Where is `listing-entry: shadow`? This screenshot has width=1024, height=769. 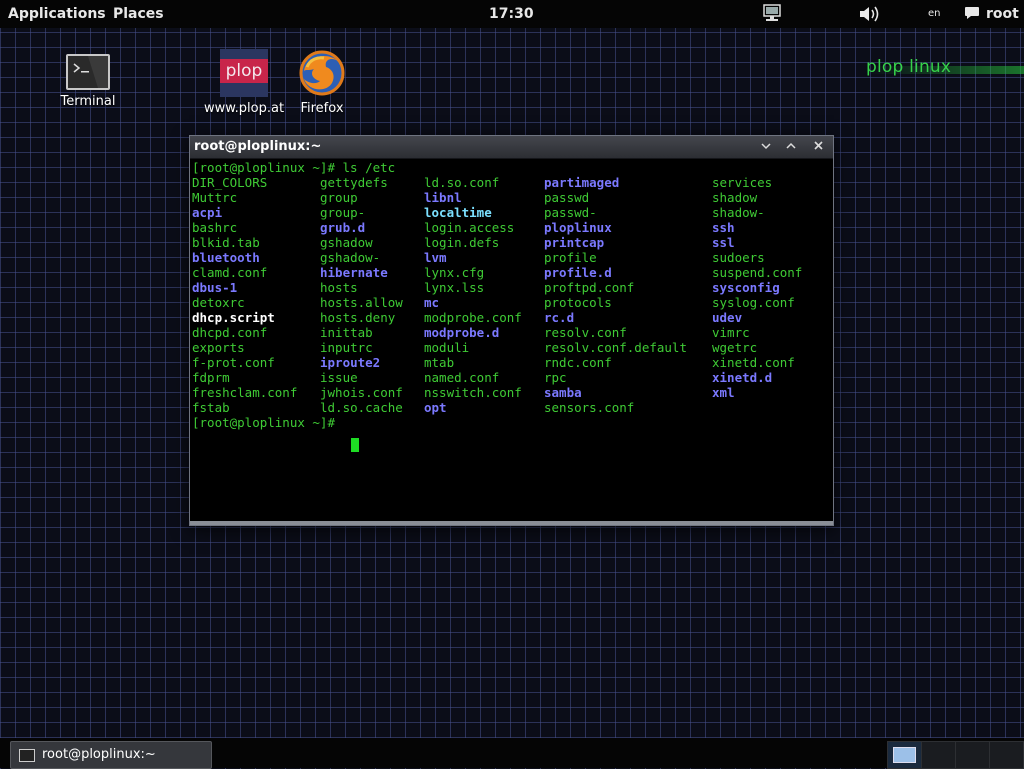
listing-entry: shadow is located at coordinates (735, 197).